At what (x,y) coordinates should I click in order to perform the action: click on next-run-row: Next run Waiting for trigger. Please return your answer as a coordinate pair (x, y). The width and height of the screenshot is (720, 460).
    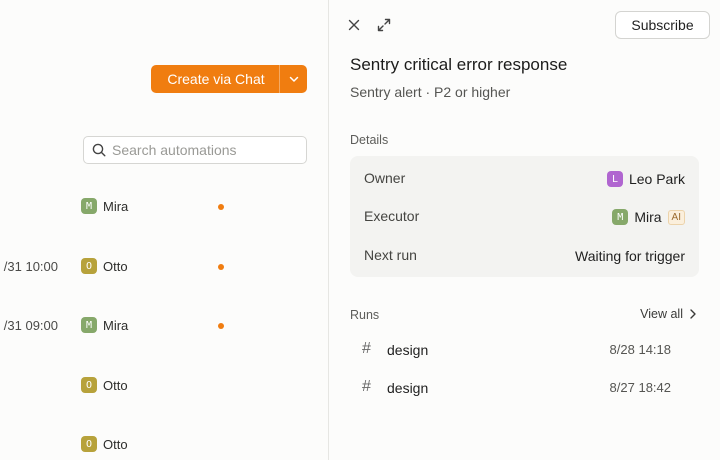
    Looking at the image, I should click on (524, 256).